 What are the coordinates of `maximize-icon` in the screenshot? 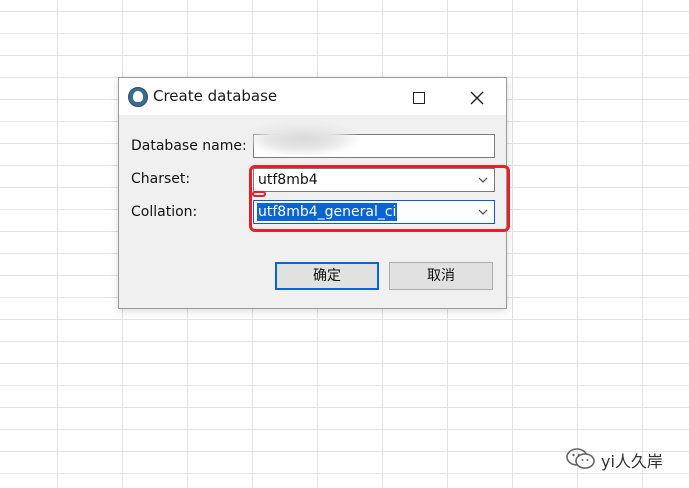 It's located at (419, 97).